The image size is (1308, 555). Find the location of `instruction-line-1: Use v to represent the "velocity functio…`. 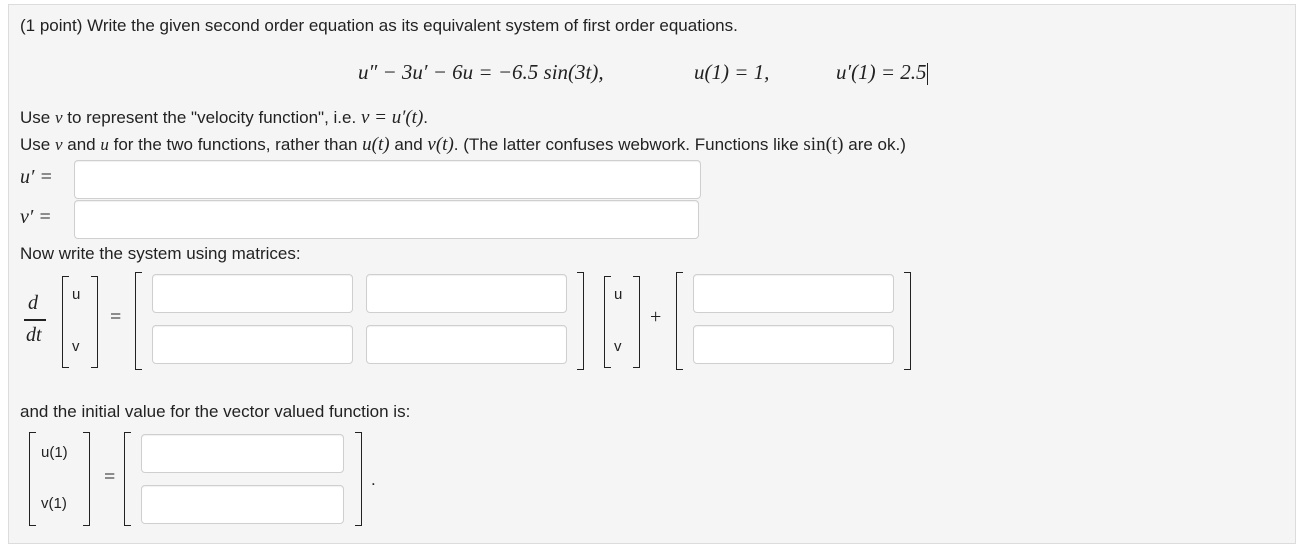

instruction-line-1: Use v to represent the "velocity functio… is located at coordinates (224, 118).